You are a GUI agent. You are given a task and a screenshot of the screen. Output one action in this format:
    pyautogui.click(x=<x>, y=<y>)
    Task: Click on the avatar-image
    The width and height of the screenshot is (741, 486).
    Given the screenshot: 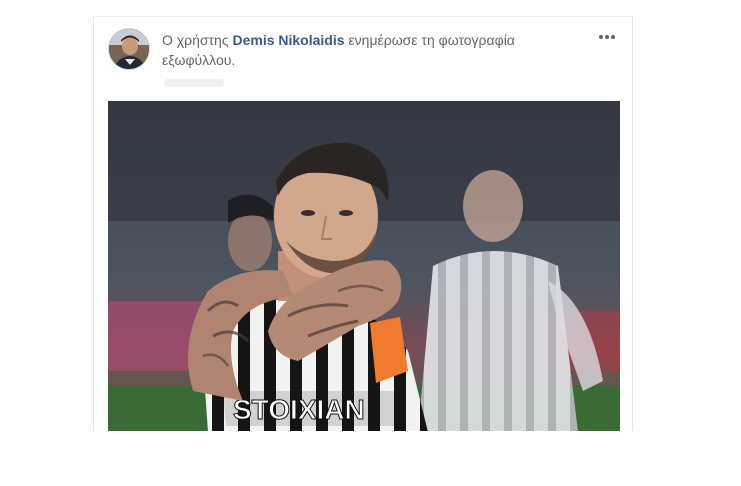 What is the action you would take?
    pyautogui.click(x=129, y=49)
    